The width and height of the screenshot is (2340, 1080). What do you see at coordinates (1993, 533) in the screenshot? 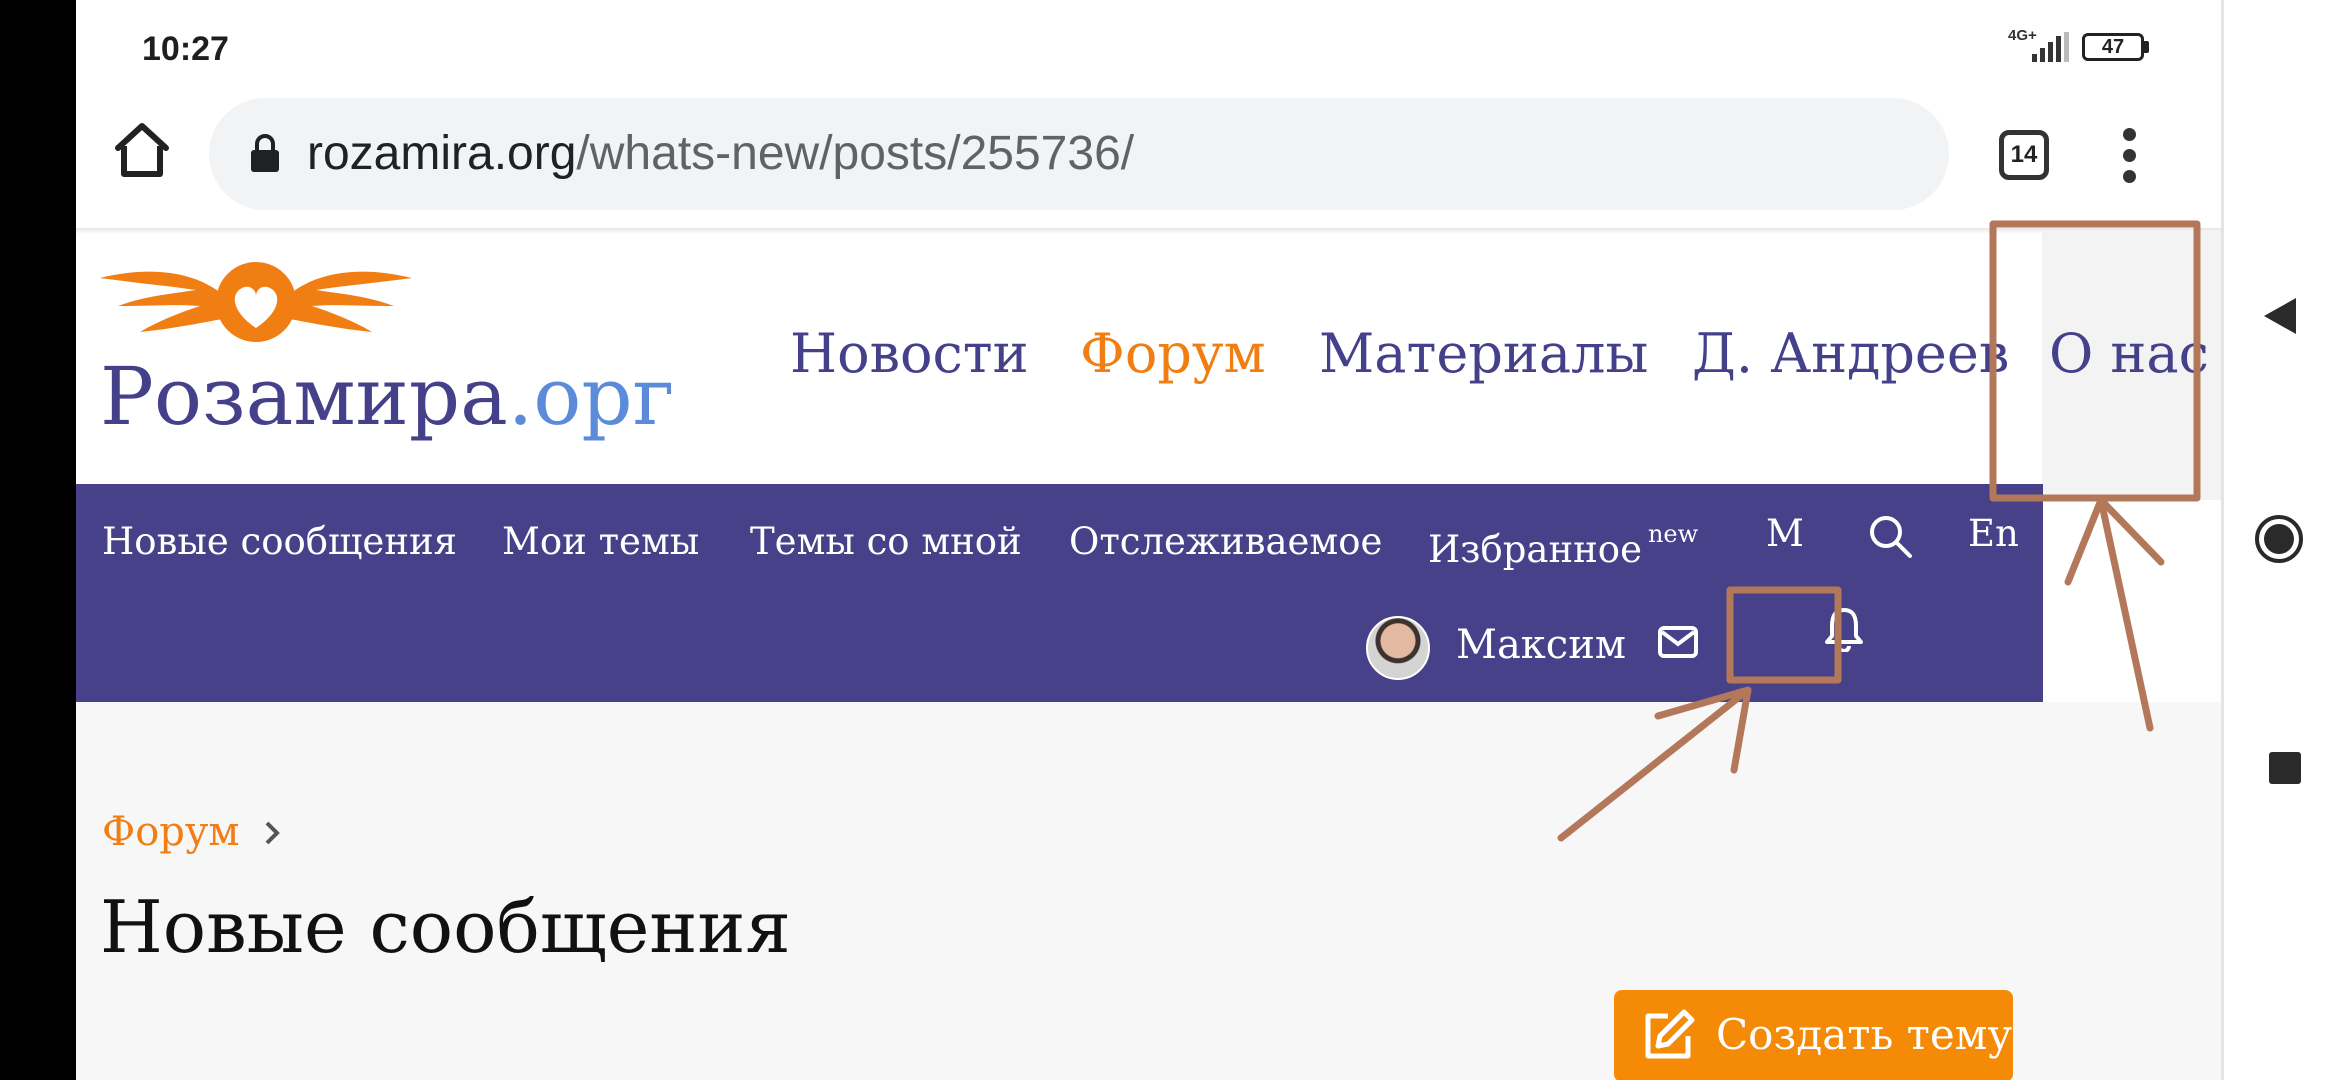
I see `language-switch: En` at bounding box center [1993, 533].